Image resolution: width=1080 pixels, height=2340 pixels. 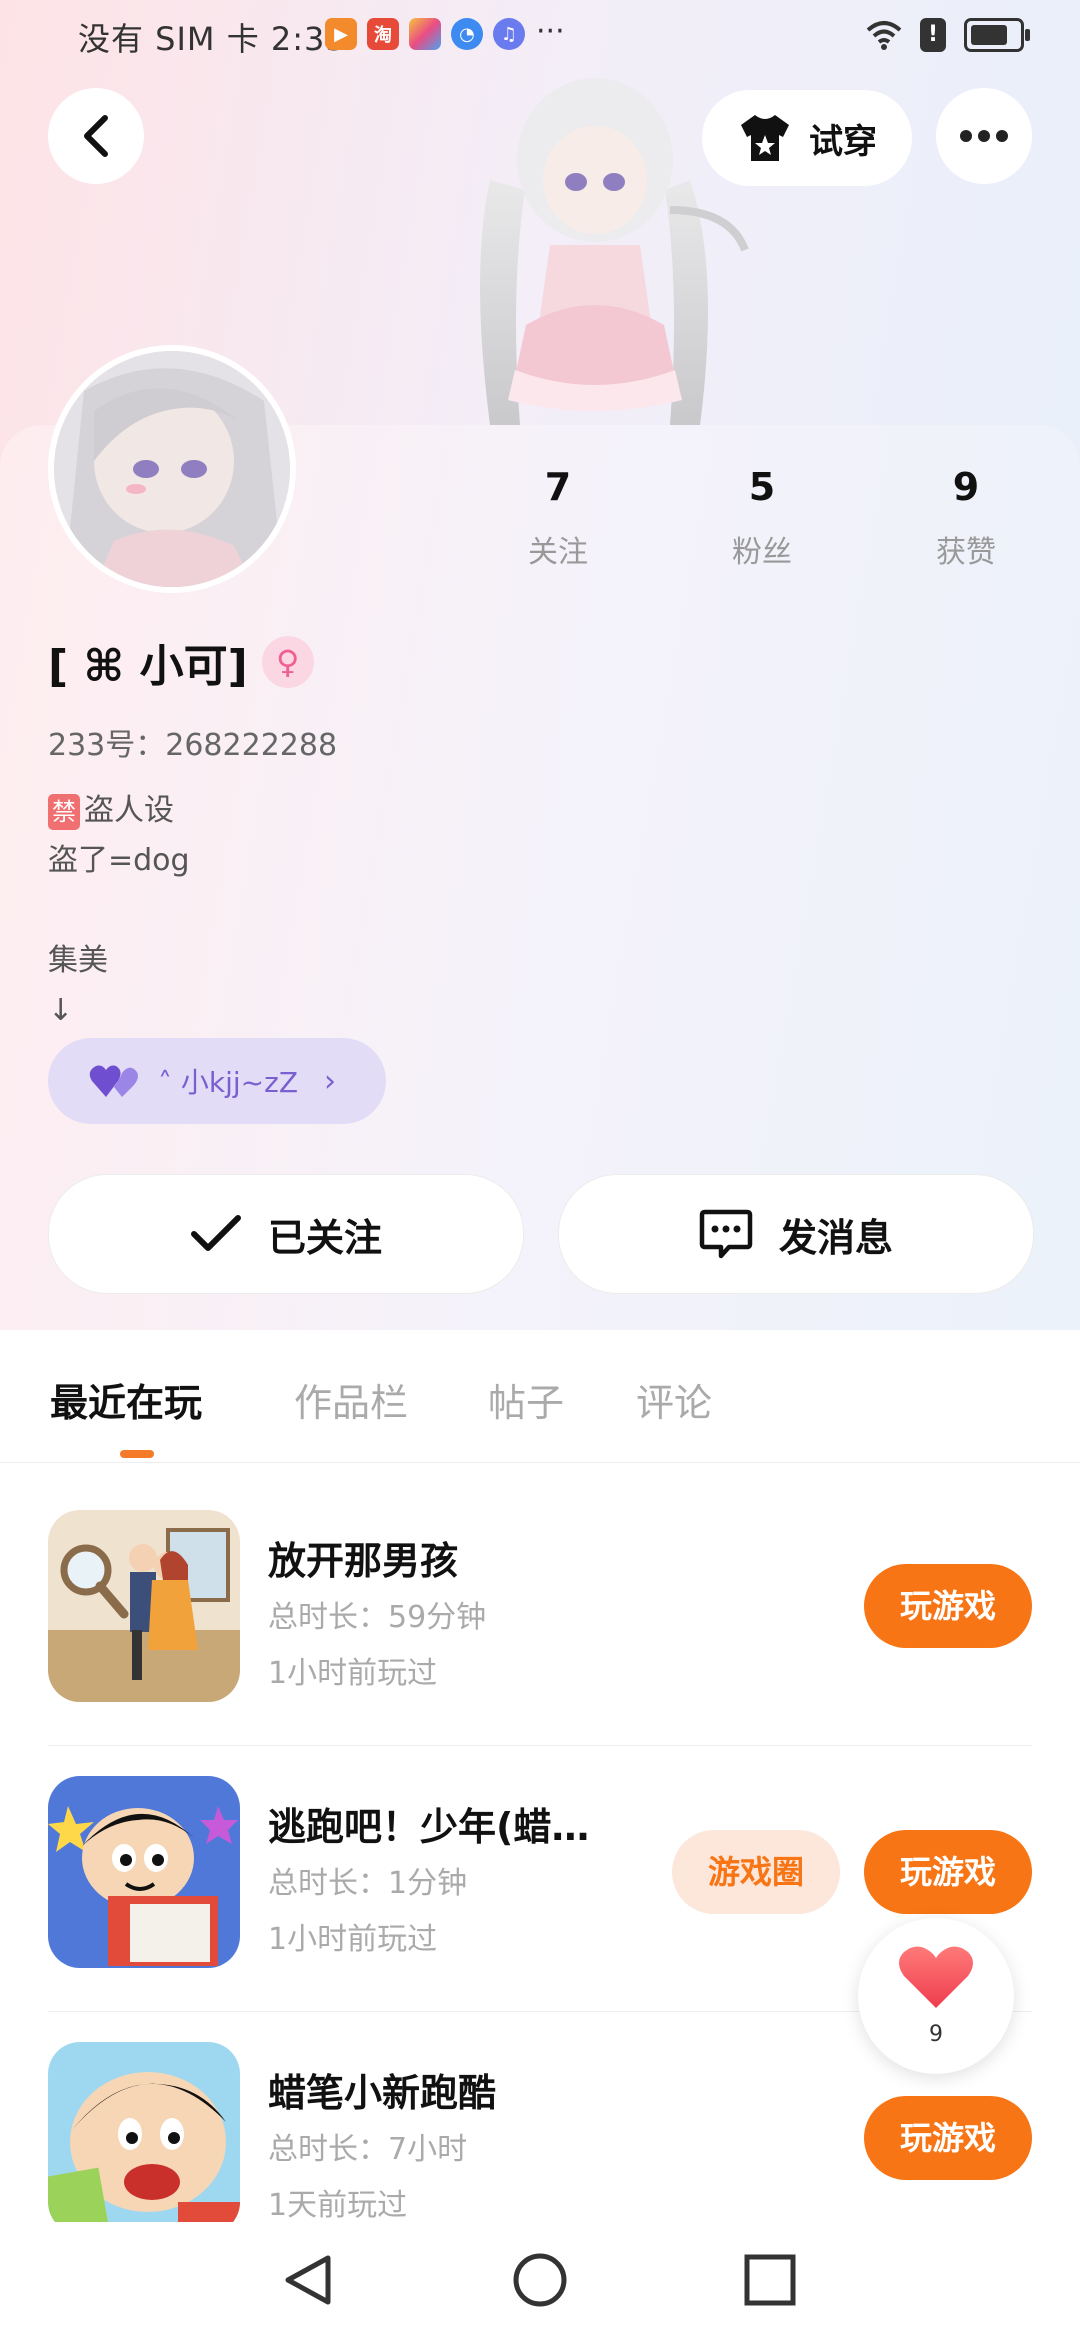 I want to click on likes-label: 获赞, so click(x=966, y=552).